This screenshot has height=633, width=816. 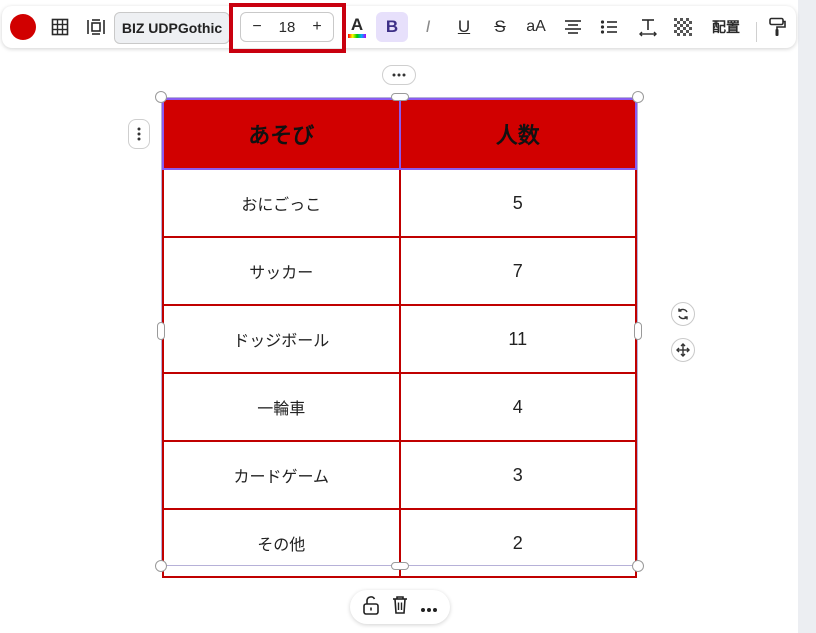 What do you see at coordinates (726, 27) in the screenshot?
I see `arrange-button: 配置` at bounding box center [726, 27].